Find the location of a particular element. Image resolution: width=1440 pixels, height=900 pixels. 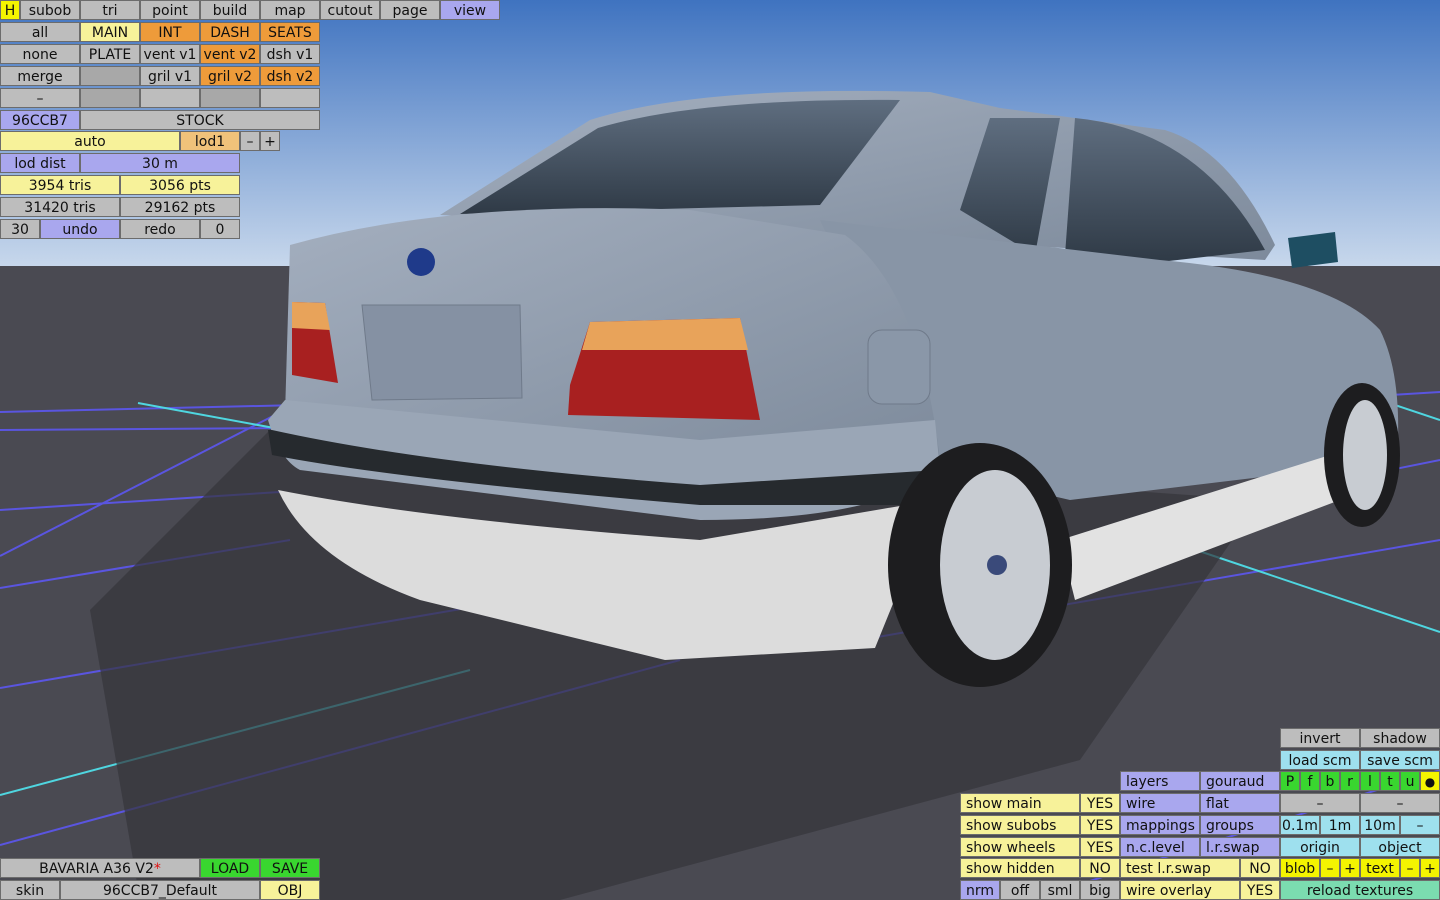

test-lr-swap-label: test l.r.swap is located at coordinates (1180, 868).